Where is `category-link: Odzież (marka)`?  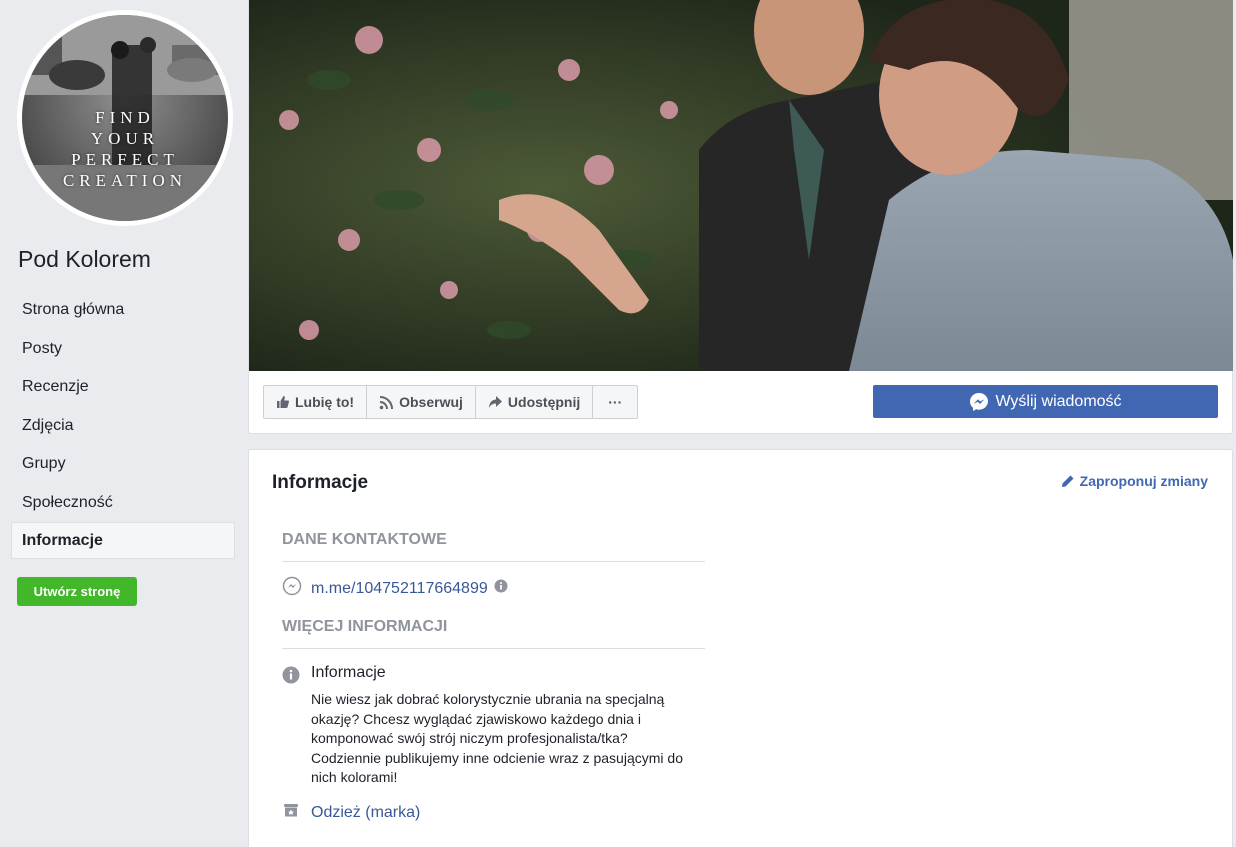 category-link: Odzież (marka) is located at coordinates (365, 813).